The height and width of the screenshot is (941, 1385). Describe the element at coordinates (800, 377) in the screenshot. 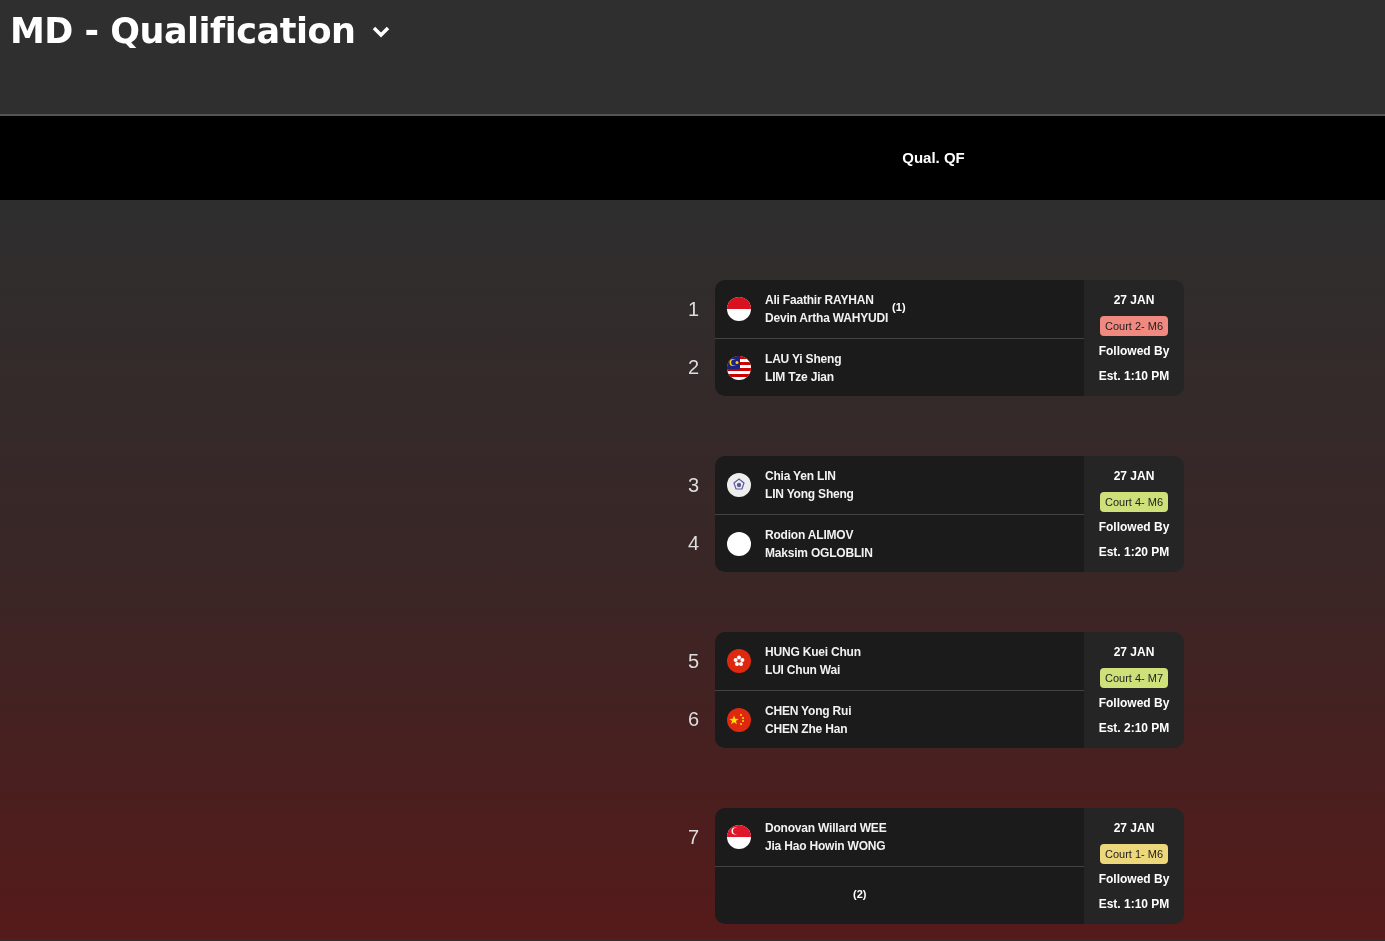

I see `player-name: LIM Tze Jian` at that location.